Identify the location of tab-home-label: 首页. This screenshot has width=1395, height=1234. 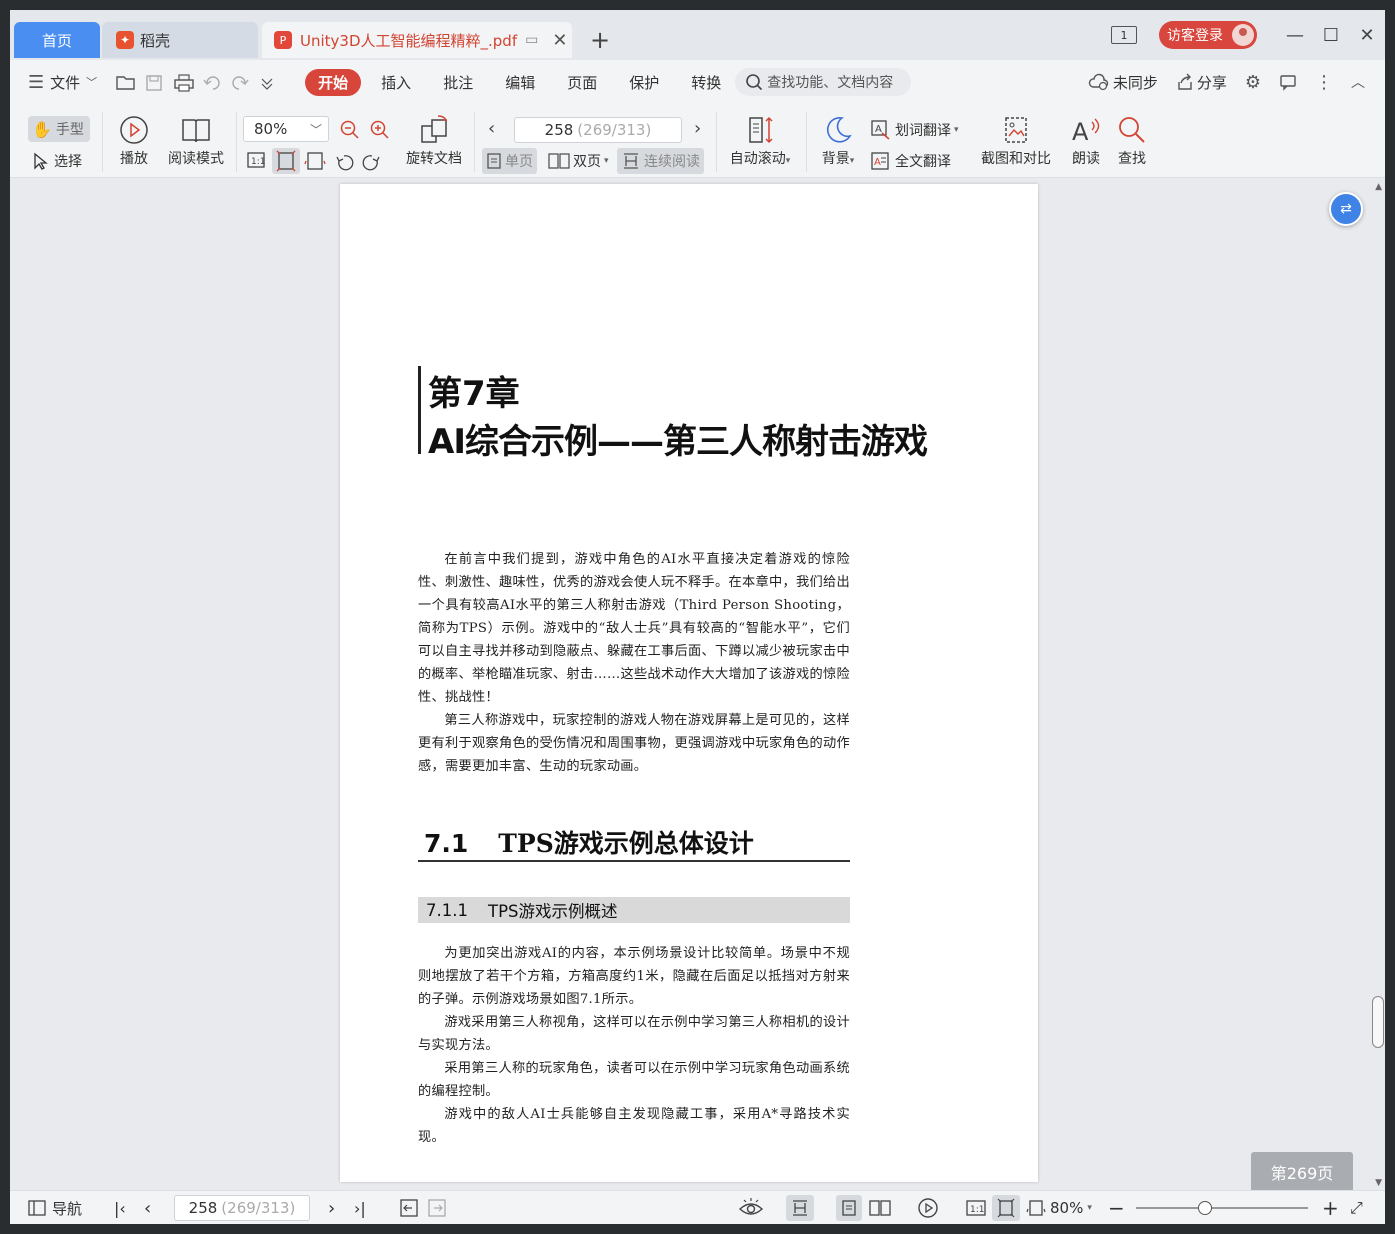
(56, 40).